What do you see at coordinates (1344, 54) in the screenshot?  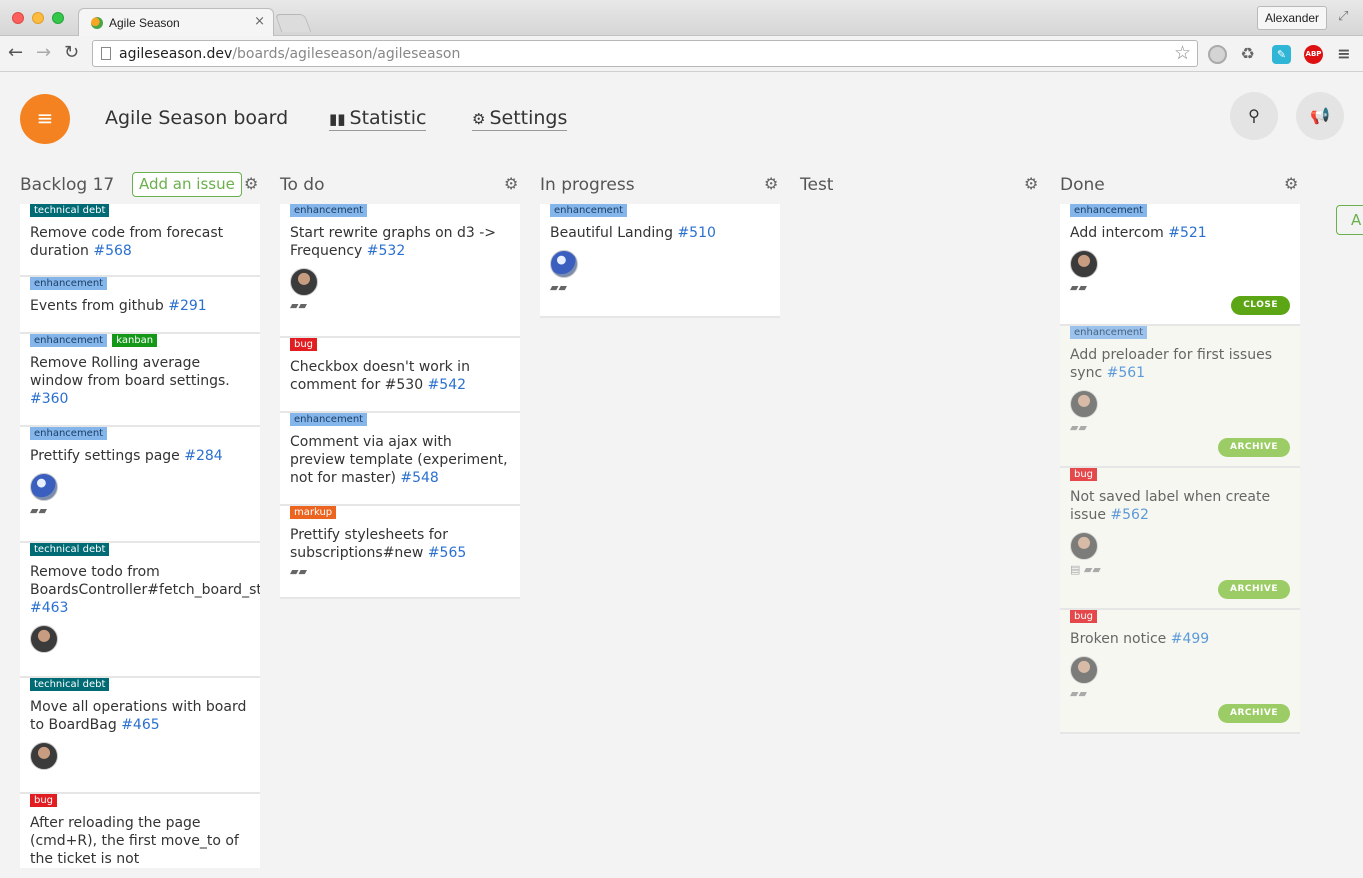 I see `browser-menu-icon: ≡` at bounding box center [1344, 54].